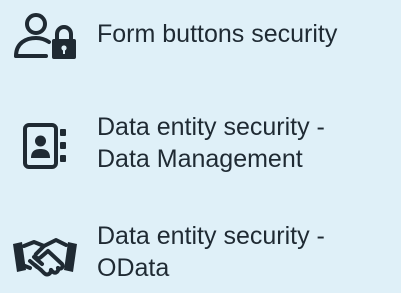 The image size is (401, 293). Describe the element at coordinates (45, 255) in the screenshot. I see `handshake-icon` at that location.